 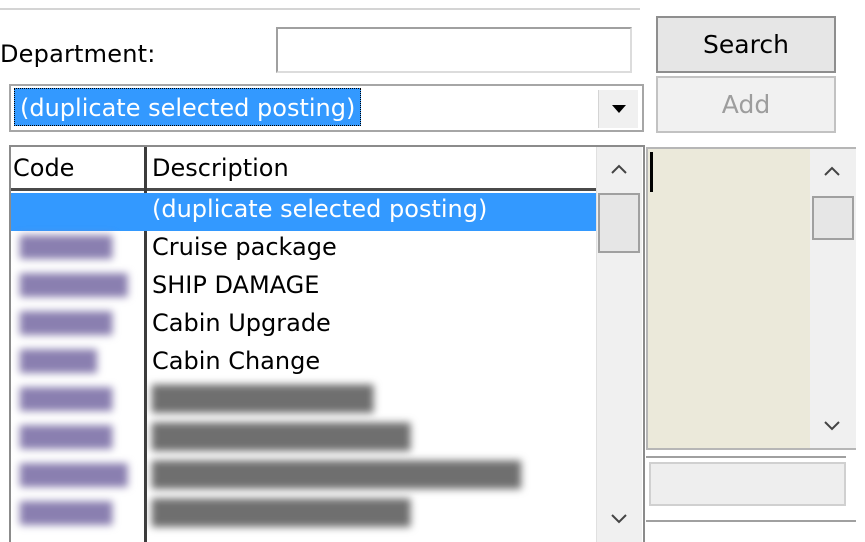 I want to click on scroll-down-button, so click(x=619, y=519).